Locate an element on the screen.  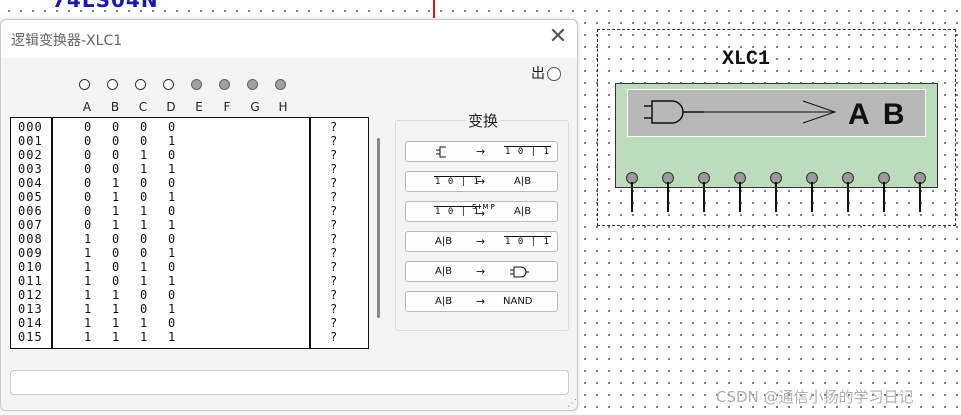
row-index: 012 is located at coordinates (30, 295).